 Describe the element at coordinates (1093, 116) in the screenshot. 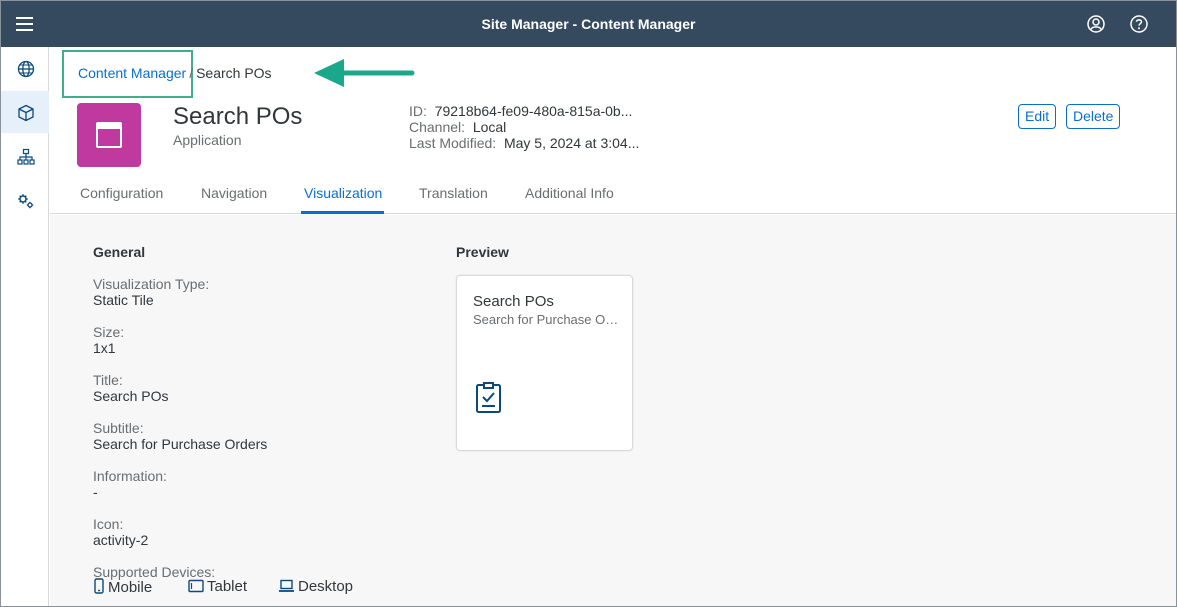

I see `delete-button: Delete` at that location.